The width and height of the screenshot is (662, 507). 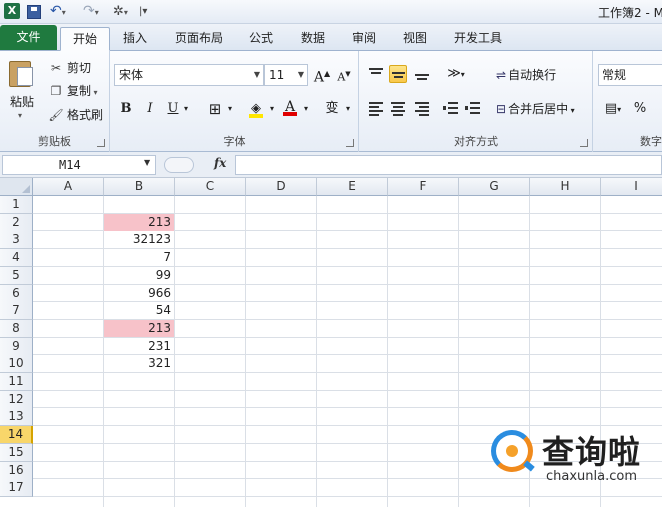 What do you see at coordinates (300, 74) in the screenshot?
I see `chevron-down-icon: ▼` at bounding box center [300, 74].